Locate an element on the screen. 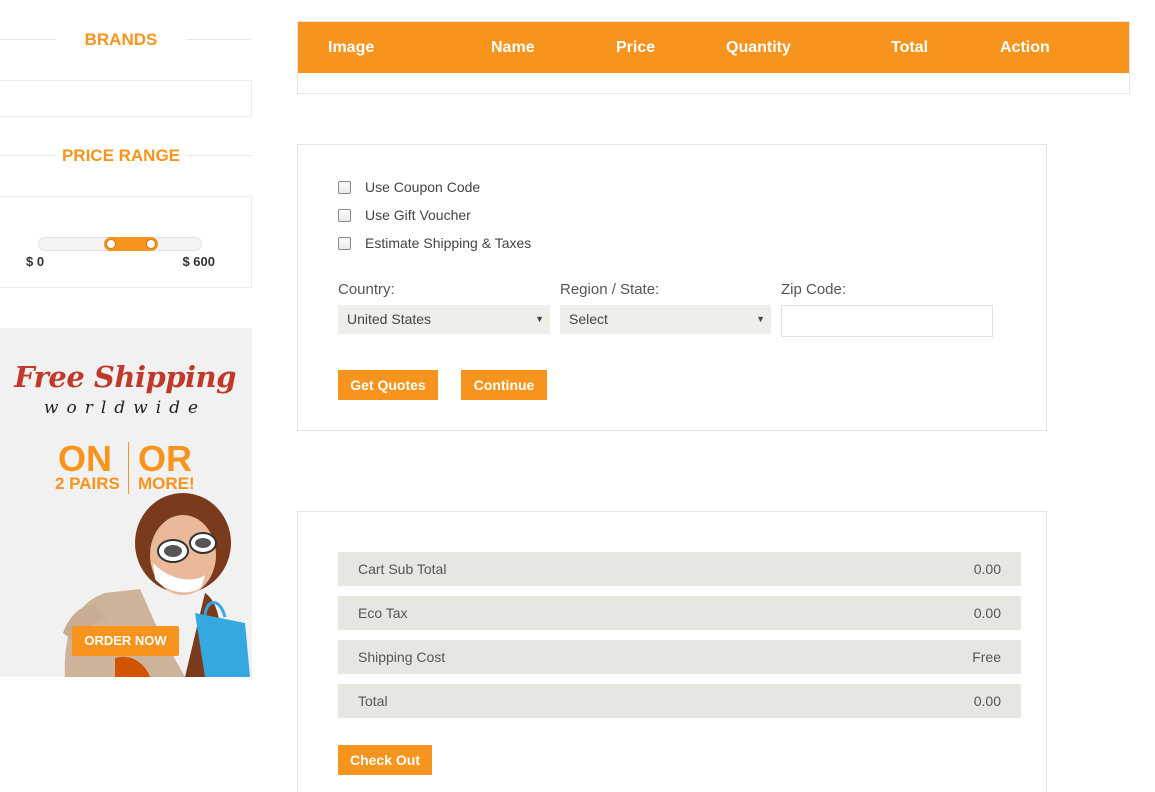 The height and width of the screenshot is (792, 1155). checkout-button: Check Out is located at coordinates (385, 760).